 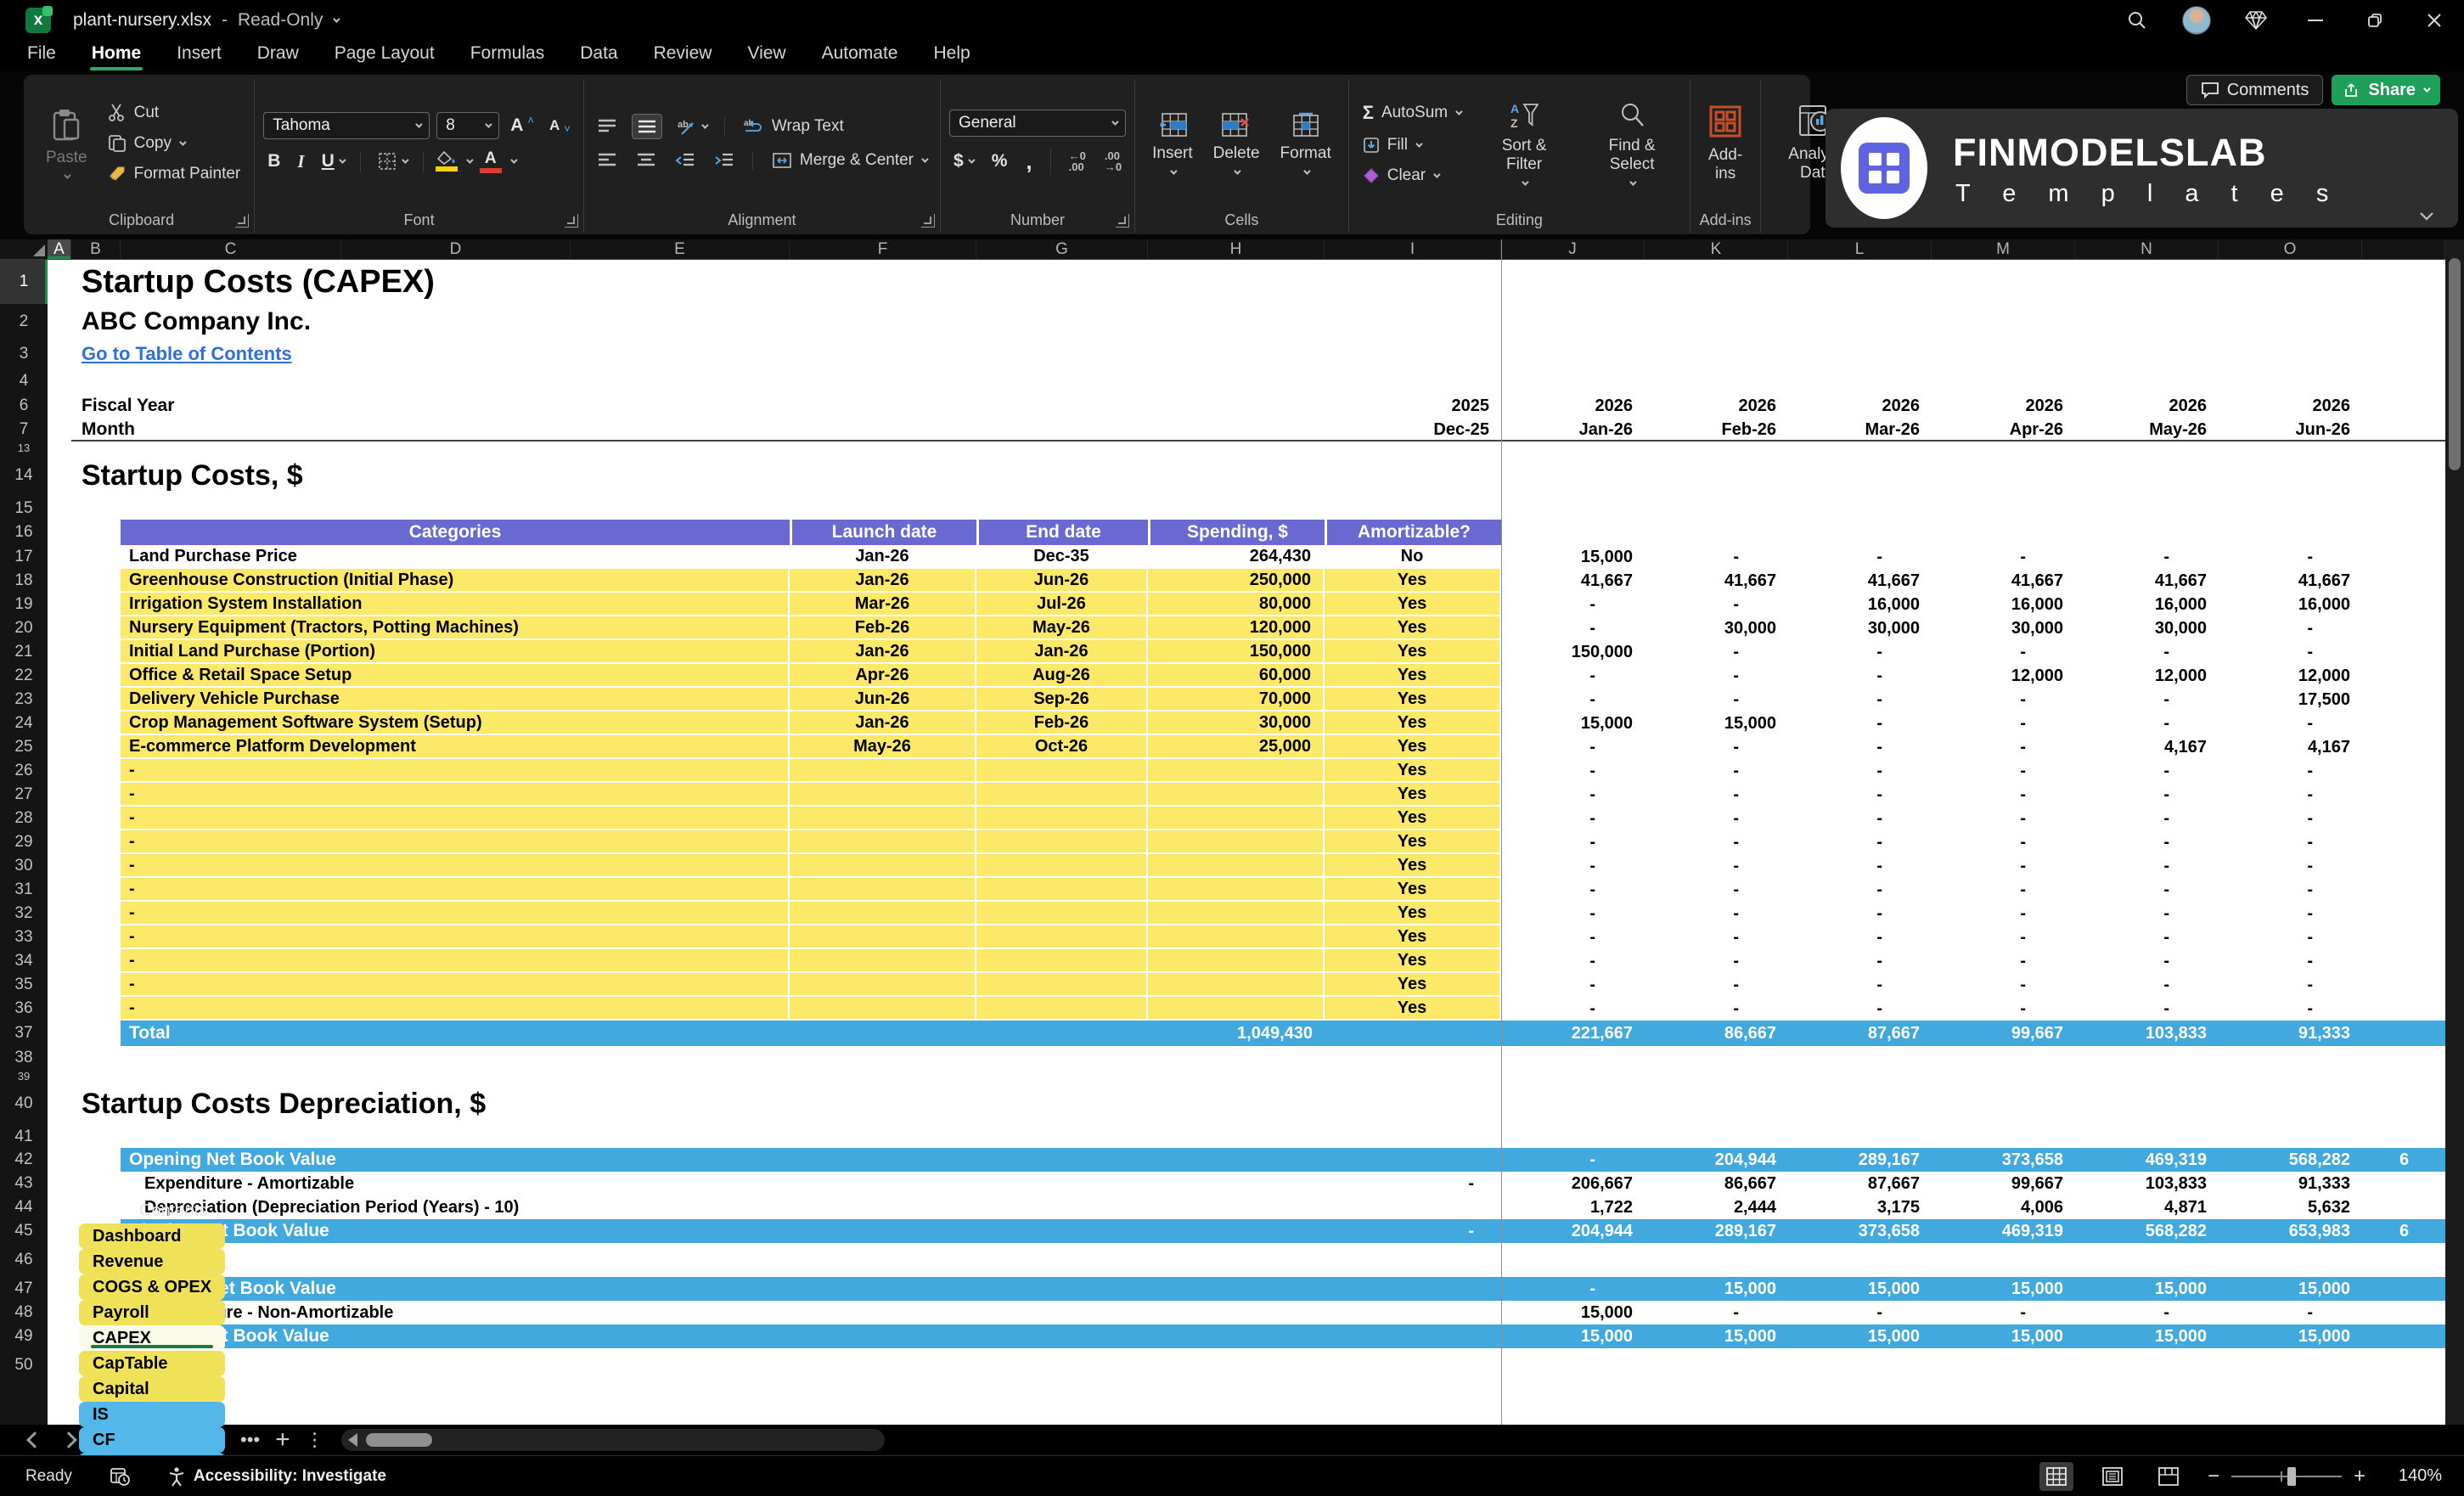 What do you see at coordinates (2147, 652) in the screenshot?
I see `cell-N21: -` at bounding box center [2147, 652].